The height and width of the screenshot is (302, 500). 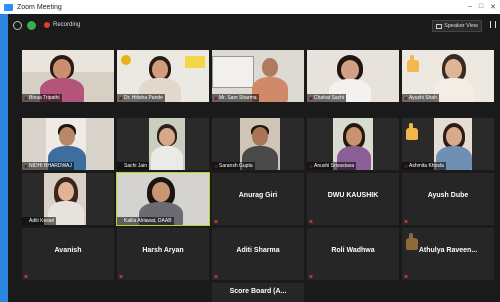 I want to click on participant-name: Saransh Gupta, so click(x=233, y=166).